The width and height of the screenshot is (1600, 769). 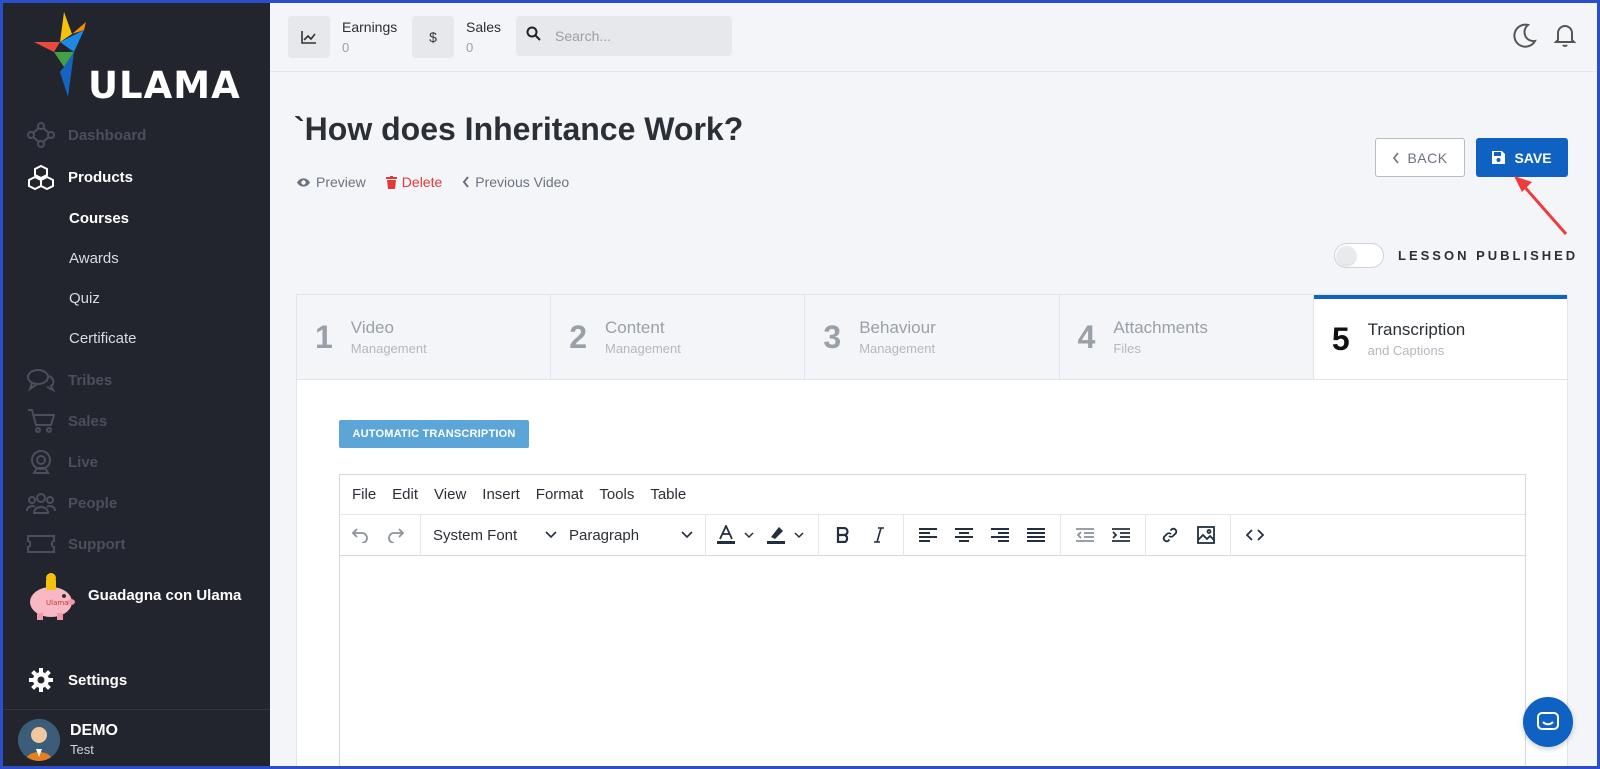 What do you see at coordinates (1406, 350) in the screenshot?
I see `step-sublabel: and Captions` at bounding box center [1406, 350].